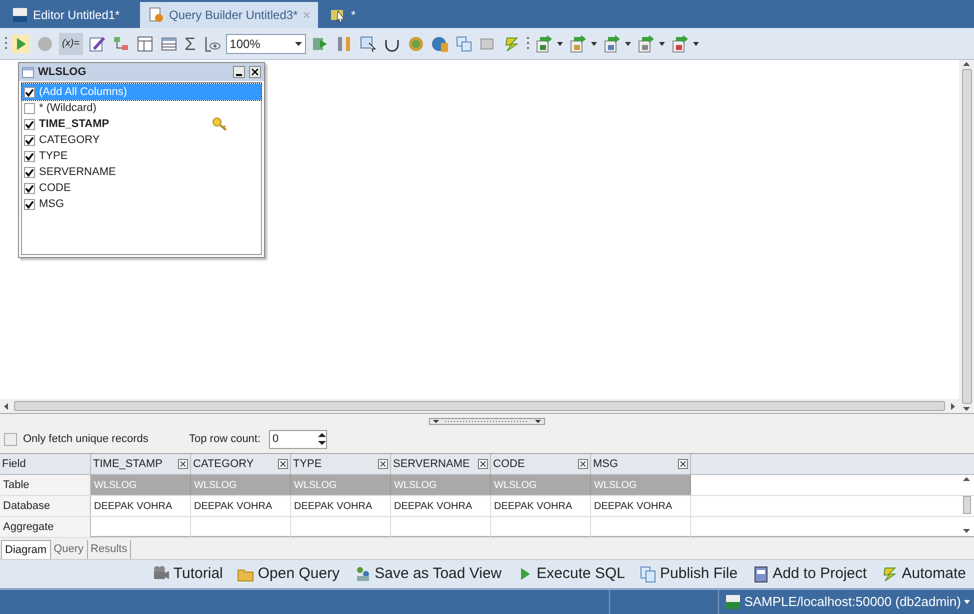 This screenshot has height=614, width=974. I want to click on horizontal-scrollbar, so click(479, 406).